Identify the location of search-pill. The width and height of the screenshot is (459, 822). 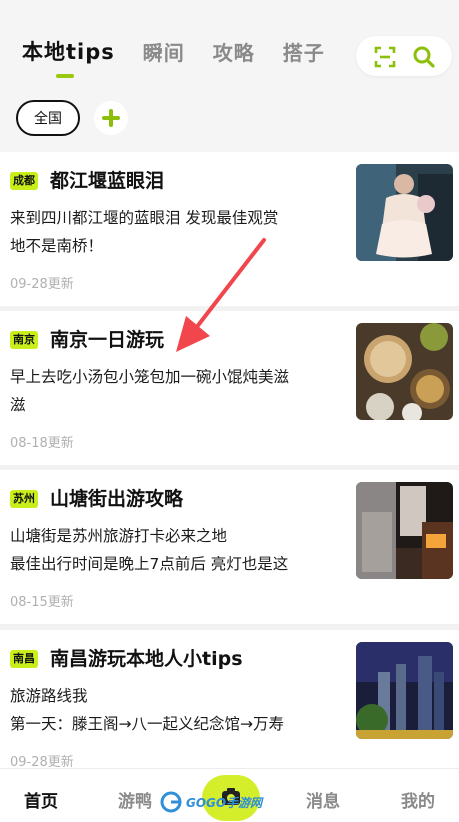
(404, 56).